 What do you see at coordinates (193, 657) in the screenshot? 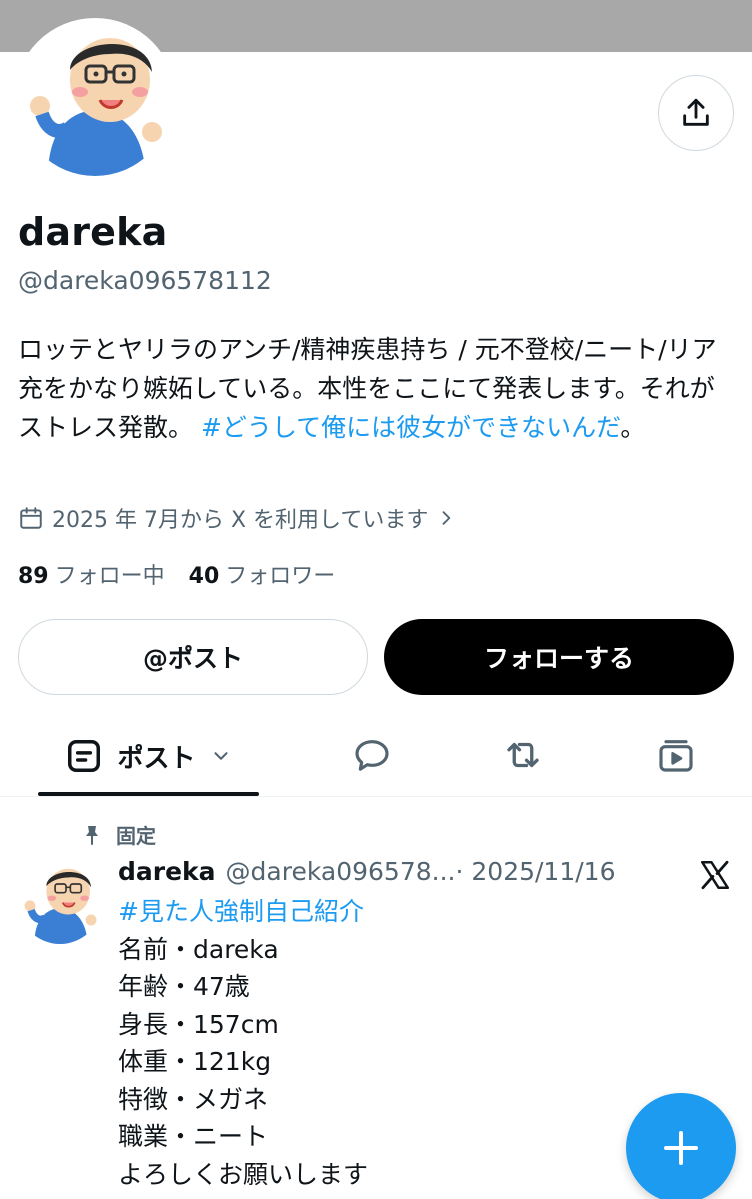
I see `mention-post-button: @ポスト` at bounding box center [193, 657].